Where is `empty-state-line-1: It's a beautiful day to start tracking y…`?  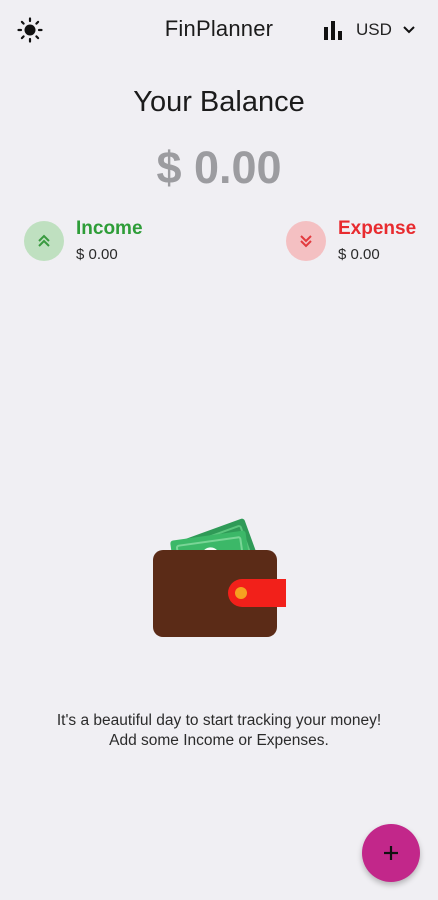
empty-state-line-1: It's a beautiful day to start tracking y… is located at coordinates (219, 720).